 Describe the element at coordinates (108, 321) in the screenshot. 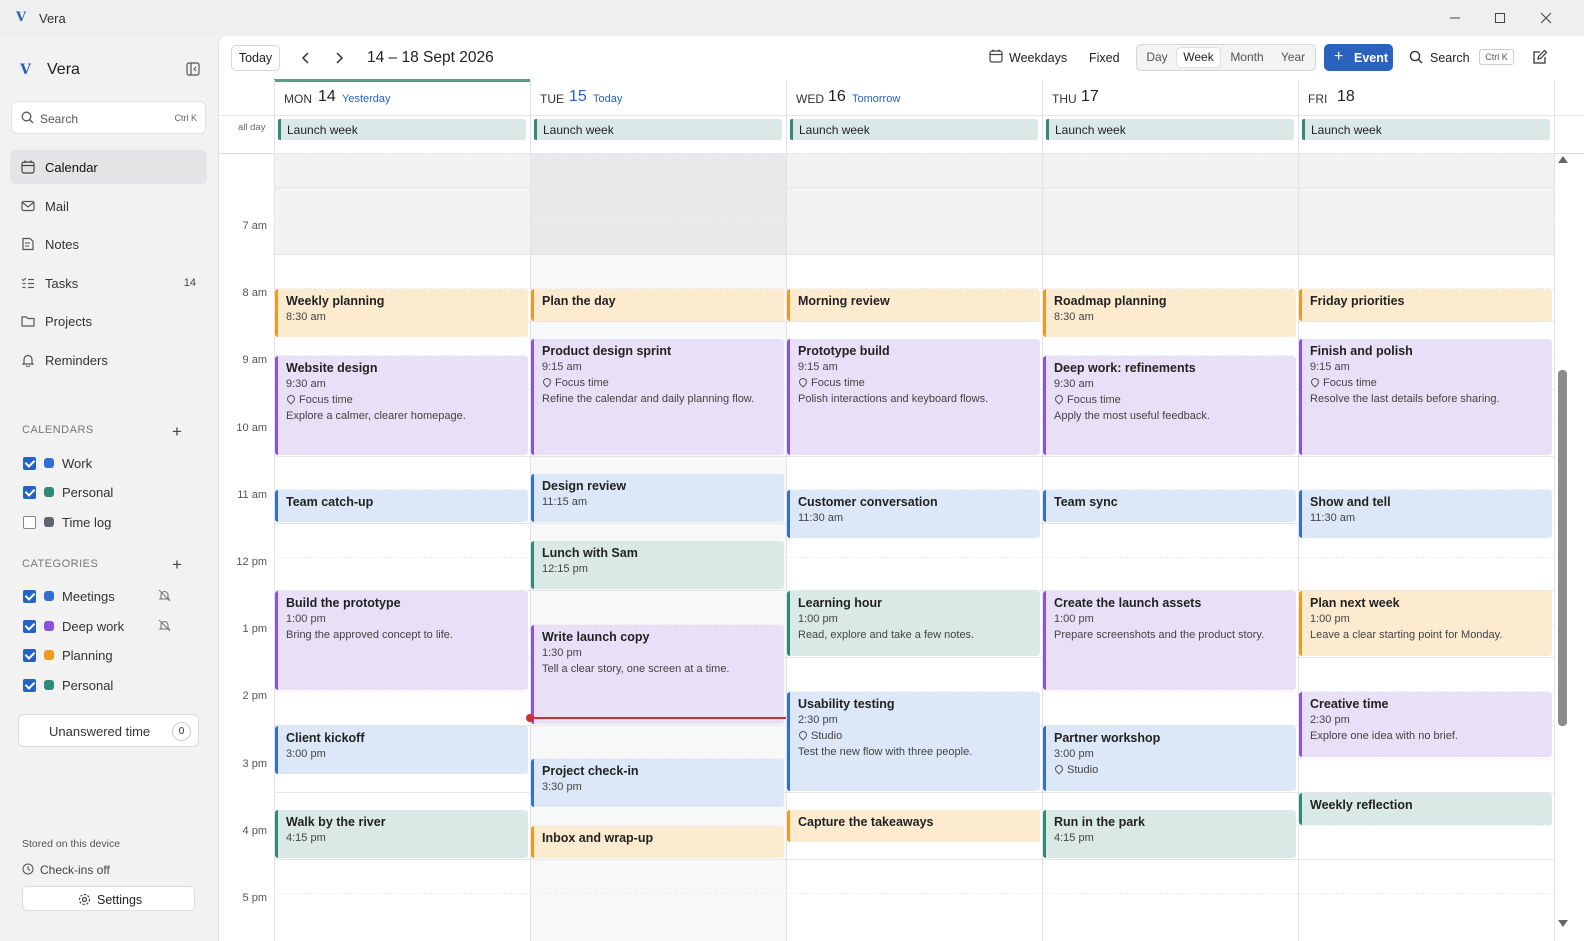

I see `nav-projects: Projects` at that location.